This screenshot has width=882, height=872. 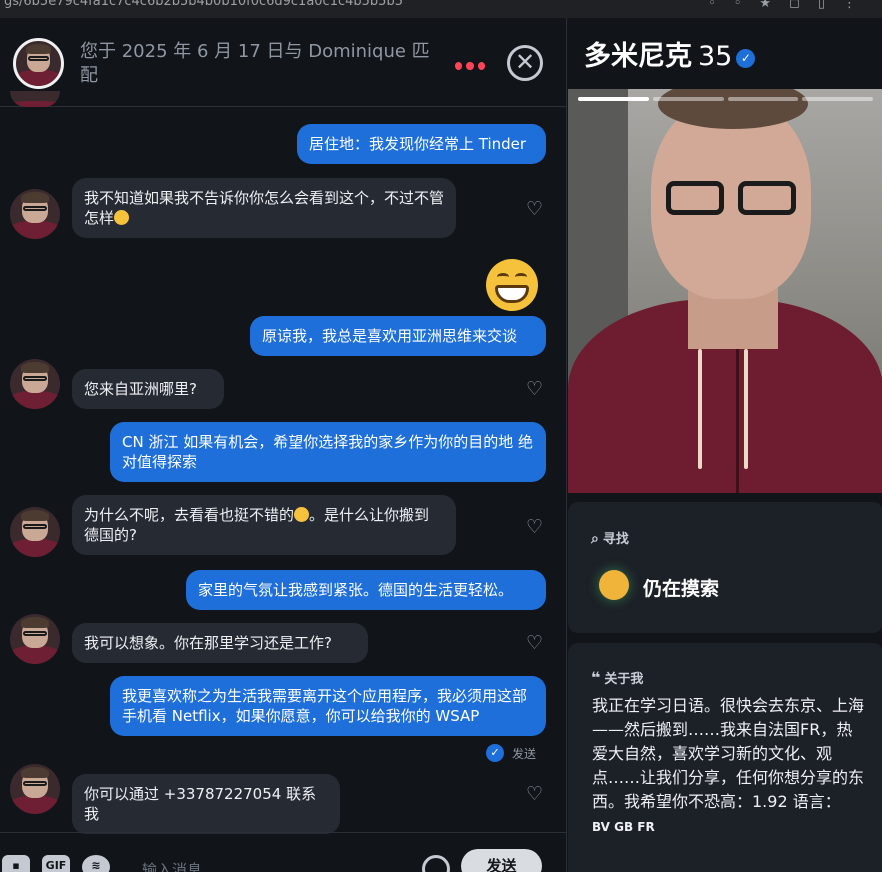 I want to click on more-options-icon, so click(x=470, y=68).